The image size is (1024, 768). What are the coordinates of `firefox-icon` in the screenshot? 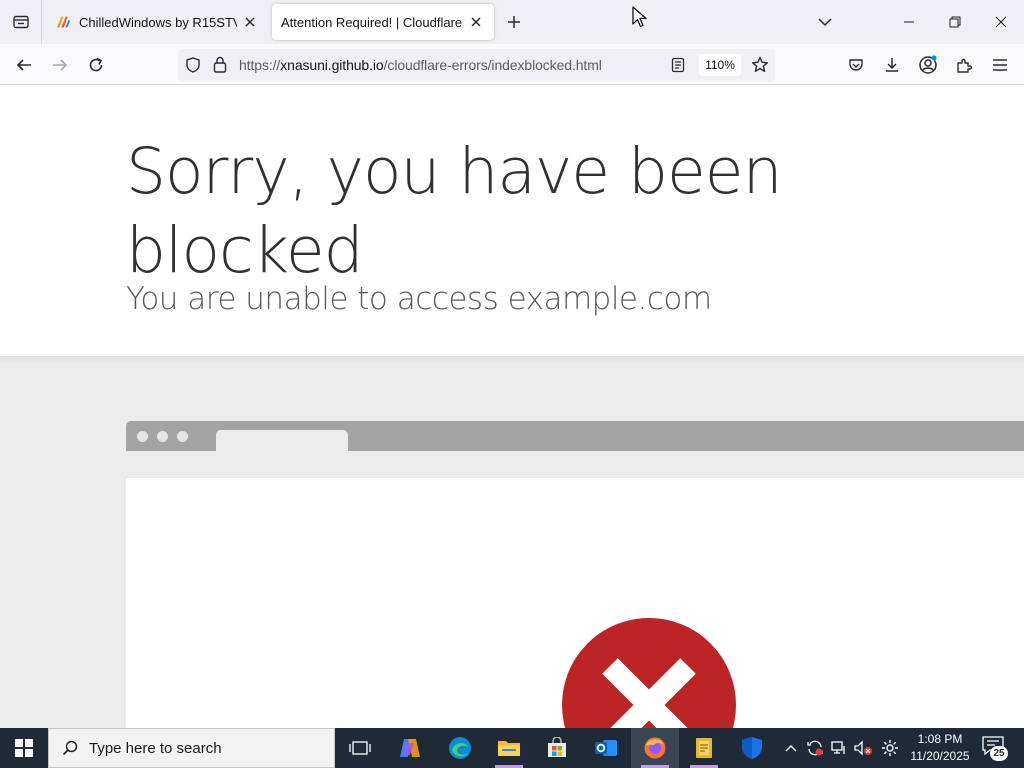 It's located at (655, 748).